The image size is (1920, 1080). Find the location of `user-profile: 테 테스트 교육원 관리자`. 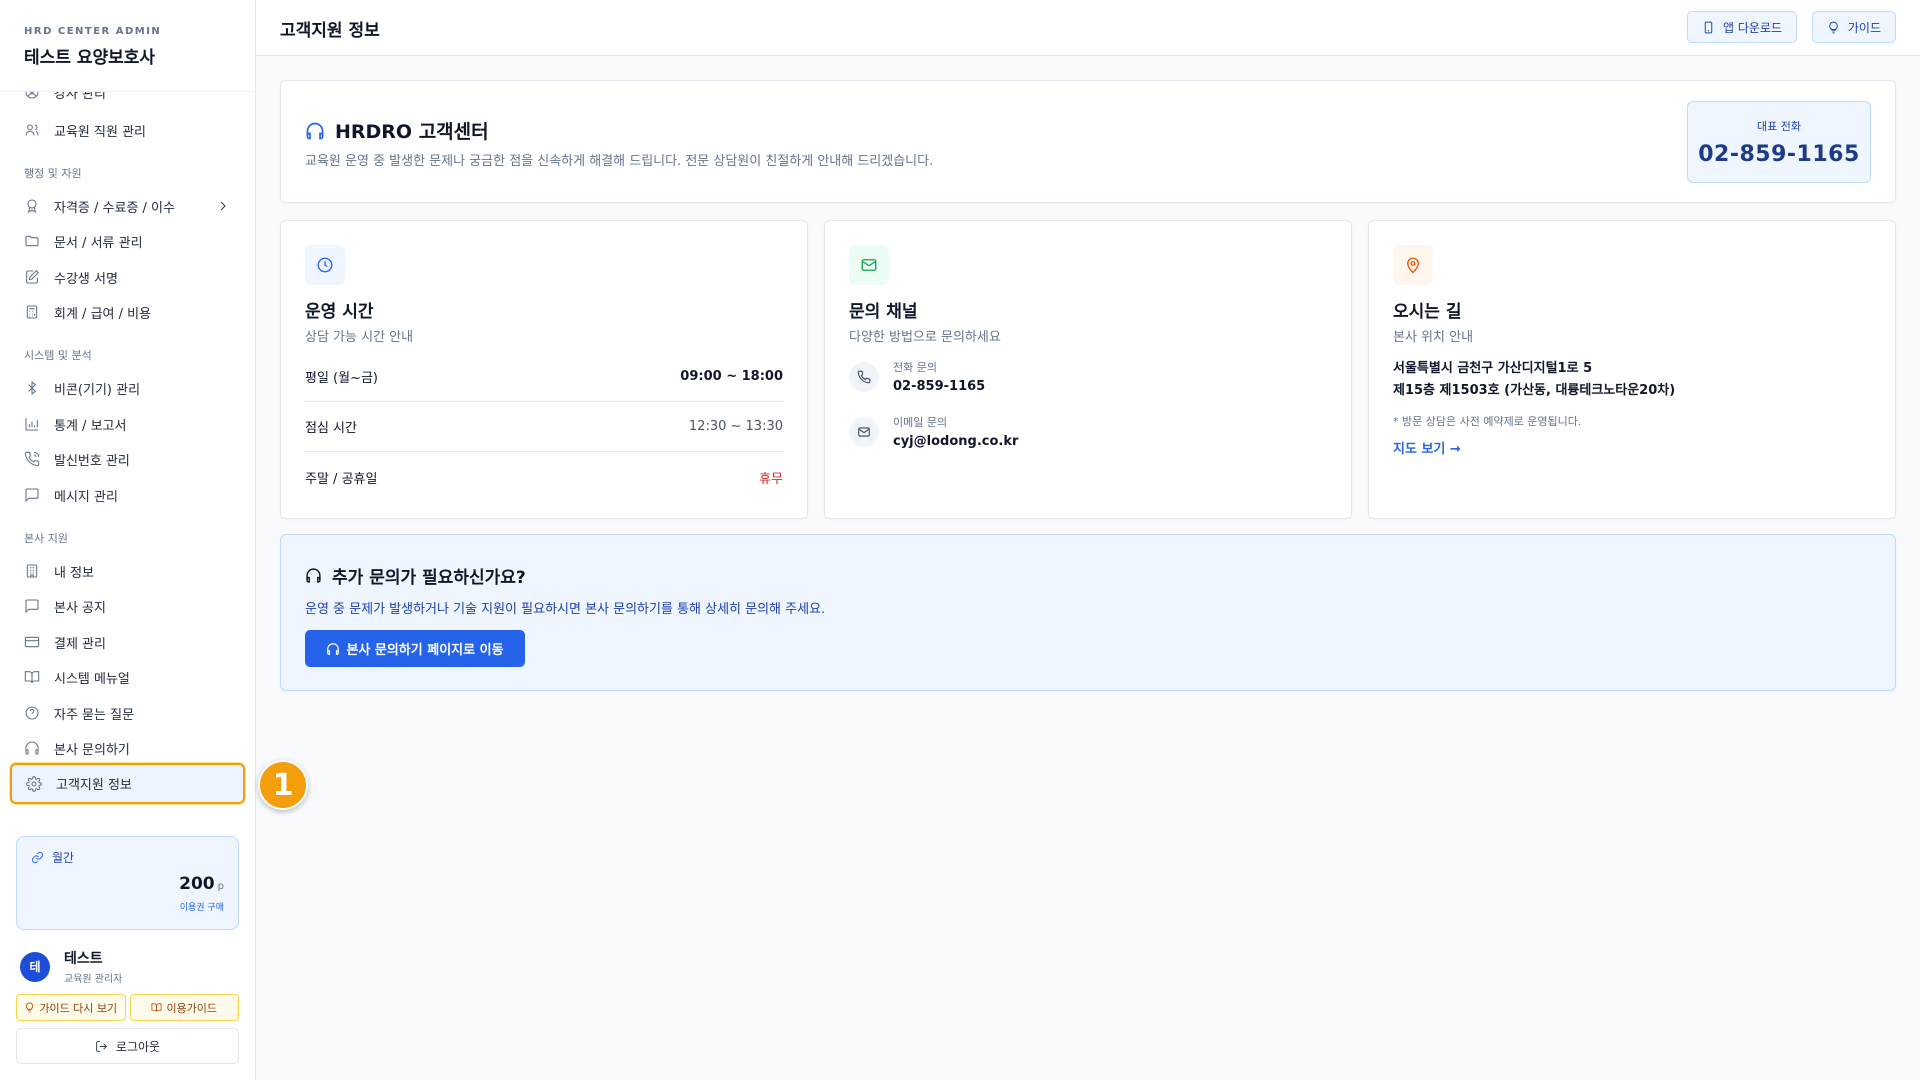

user-profile: 테 테스트 교육원 관리자 is located at coordinates (71, 966).